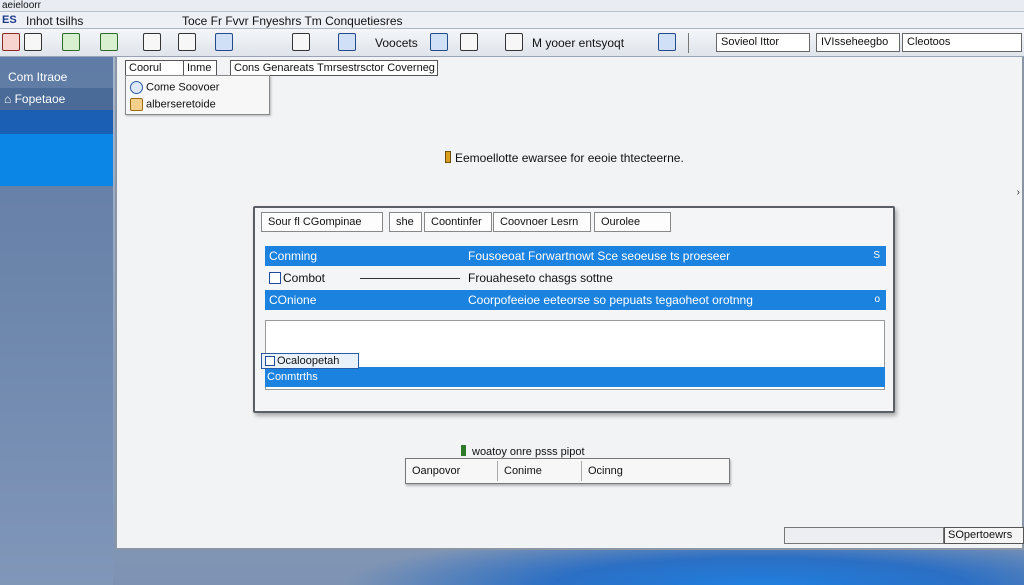 Image resolution: width=1024 pixels, height=585 pixels. I want to click on sidebar-selected-band, so click(56, 160).